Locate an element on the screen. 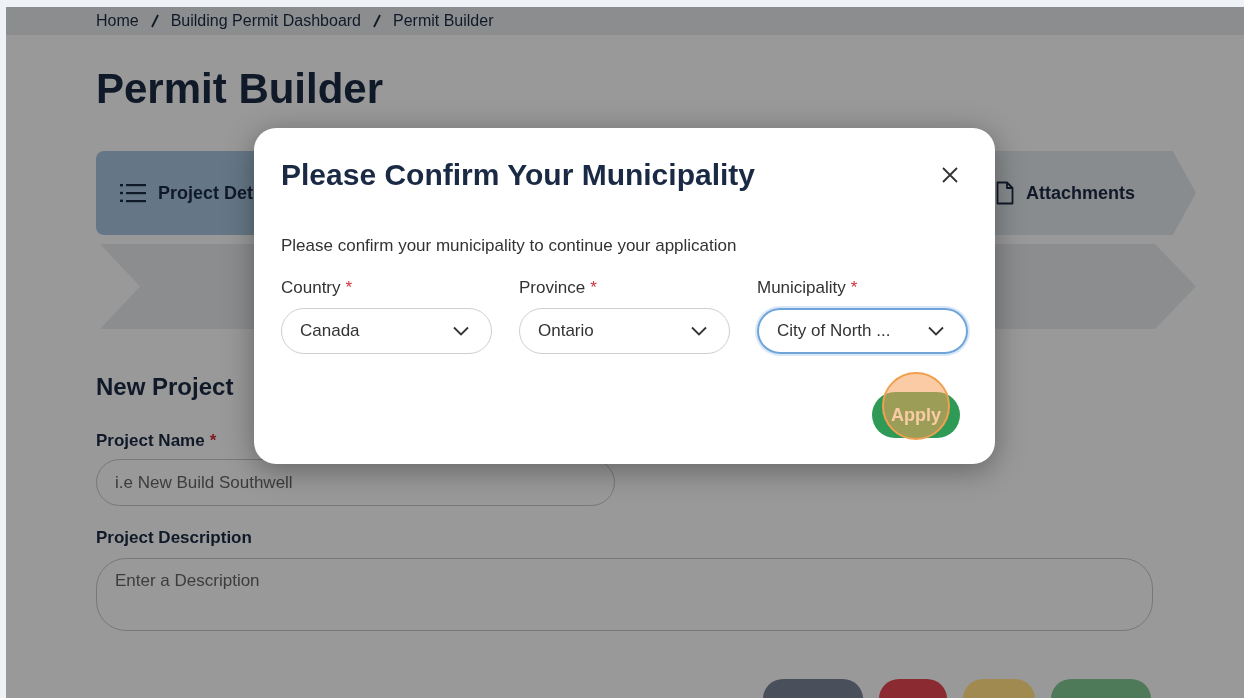 This screenshot has height=698, width=1244. section-title: New Project is located at coordinates (165, 387).